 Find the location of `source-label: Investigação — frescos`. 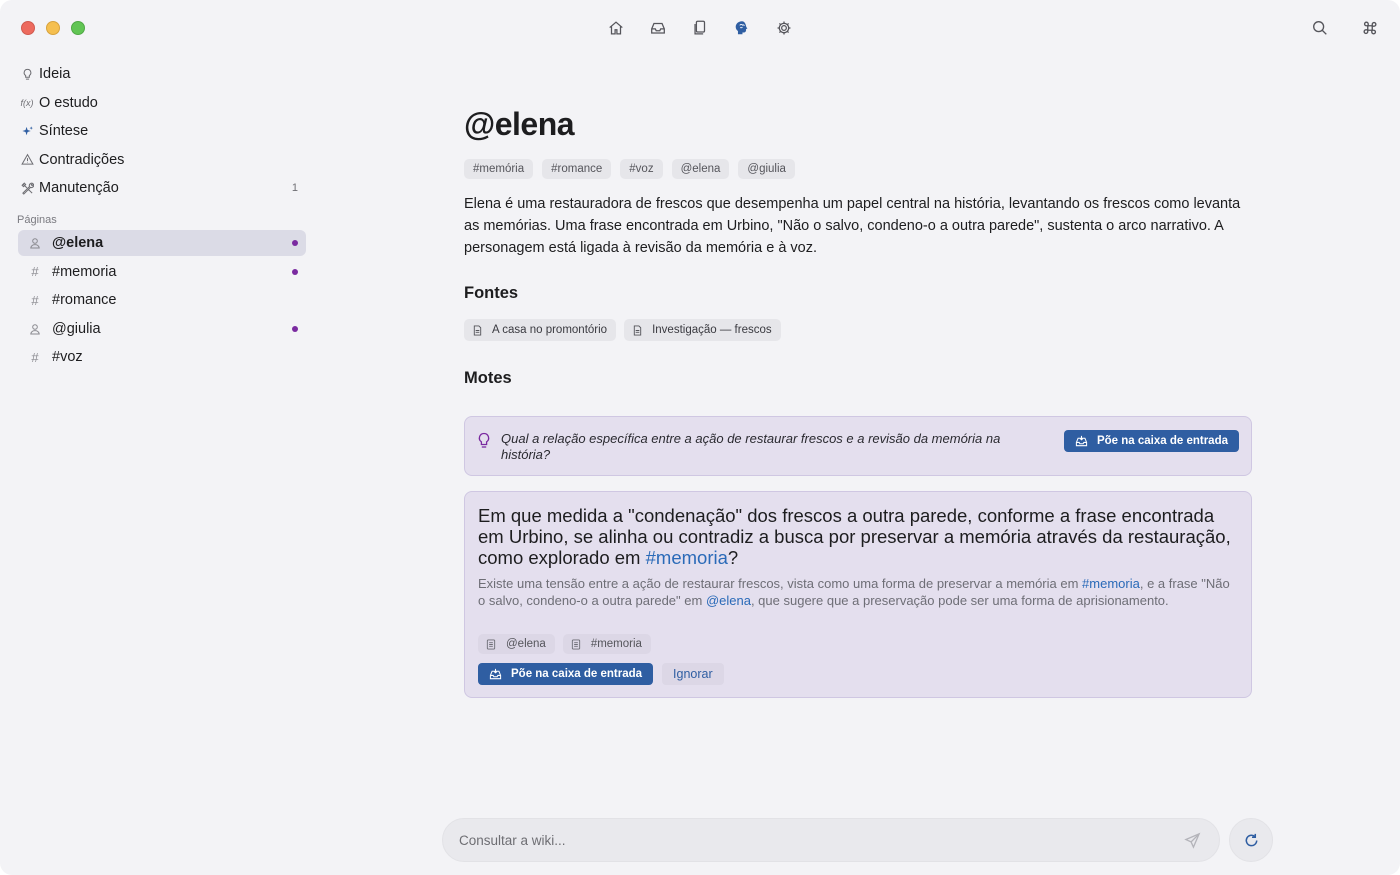

source-label: Investigação — frescos is located at coordinates (712, 330).